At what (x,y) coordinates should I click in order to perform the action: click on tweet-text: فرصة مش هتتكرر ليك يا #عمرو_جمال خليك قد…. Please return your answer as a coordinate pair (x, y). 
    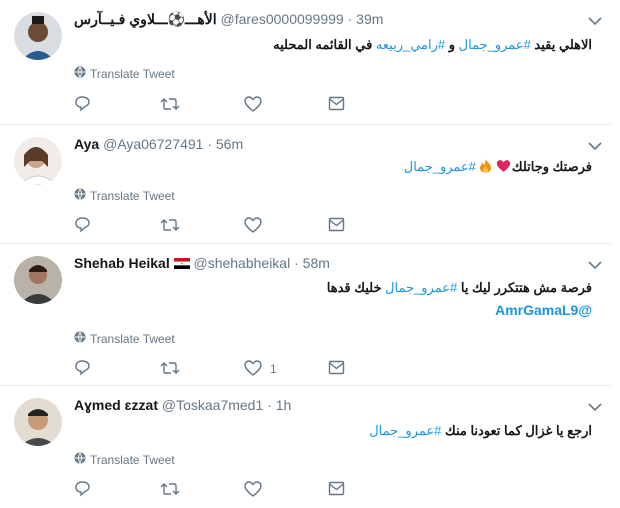
    Looking at the image, I should click on (459, 288).